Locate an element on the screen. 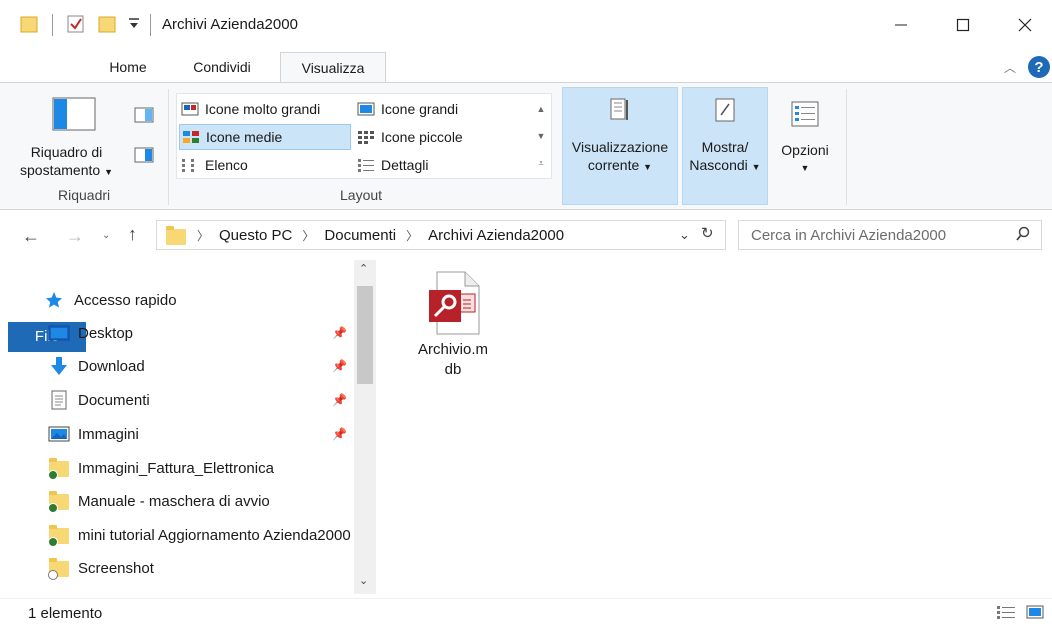  gallery-more-icon: ⩡ is located at coordinates (540, 163).